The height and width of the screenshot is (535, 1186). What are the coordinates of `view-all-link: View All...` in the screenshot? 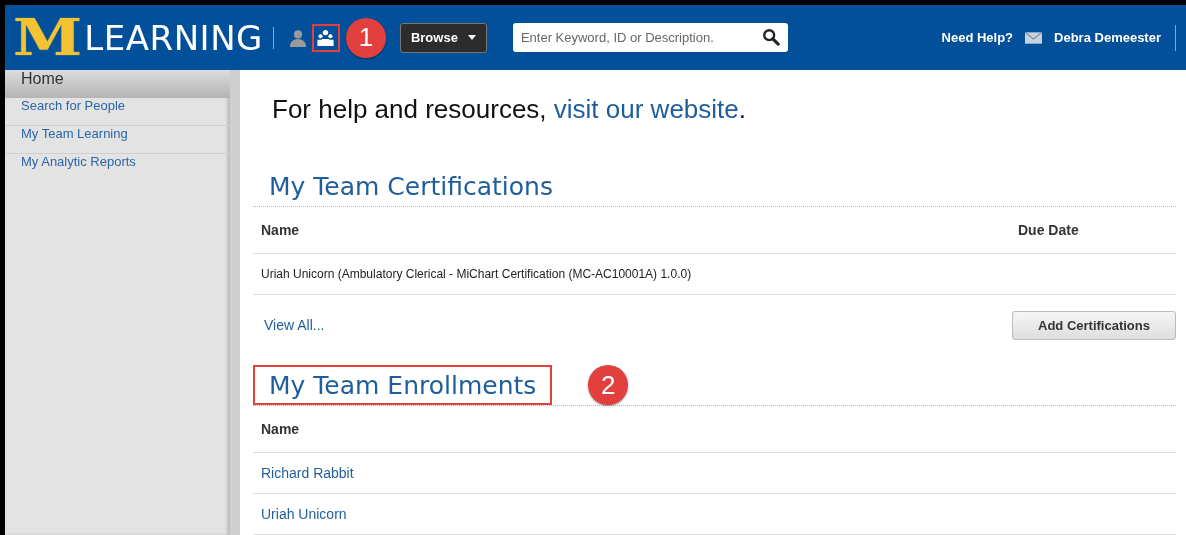 It's located at (294, 325).